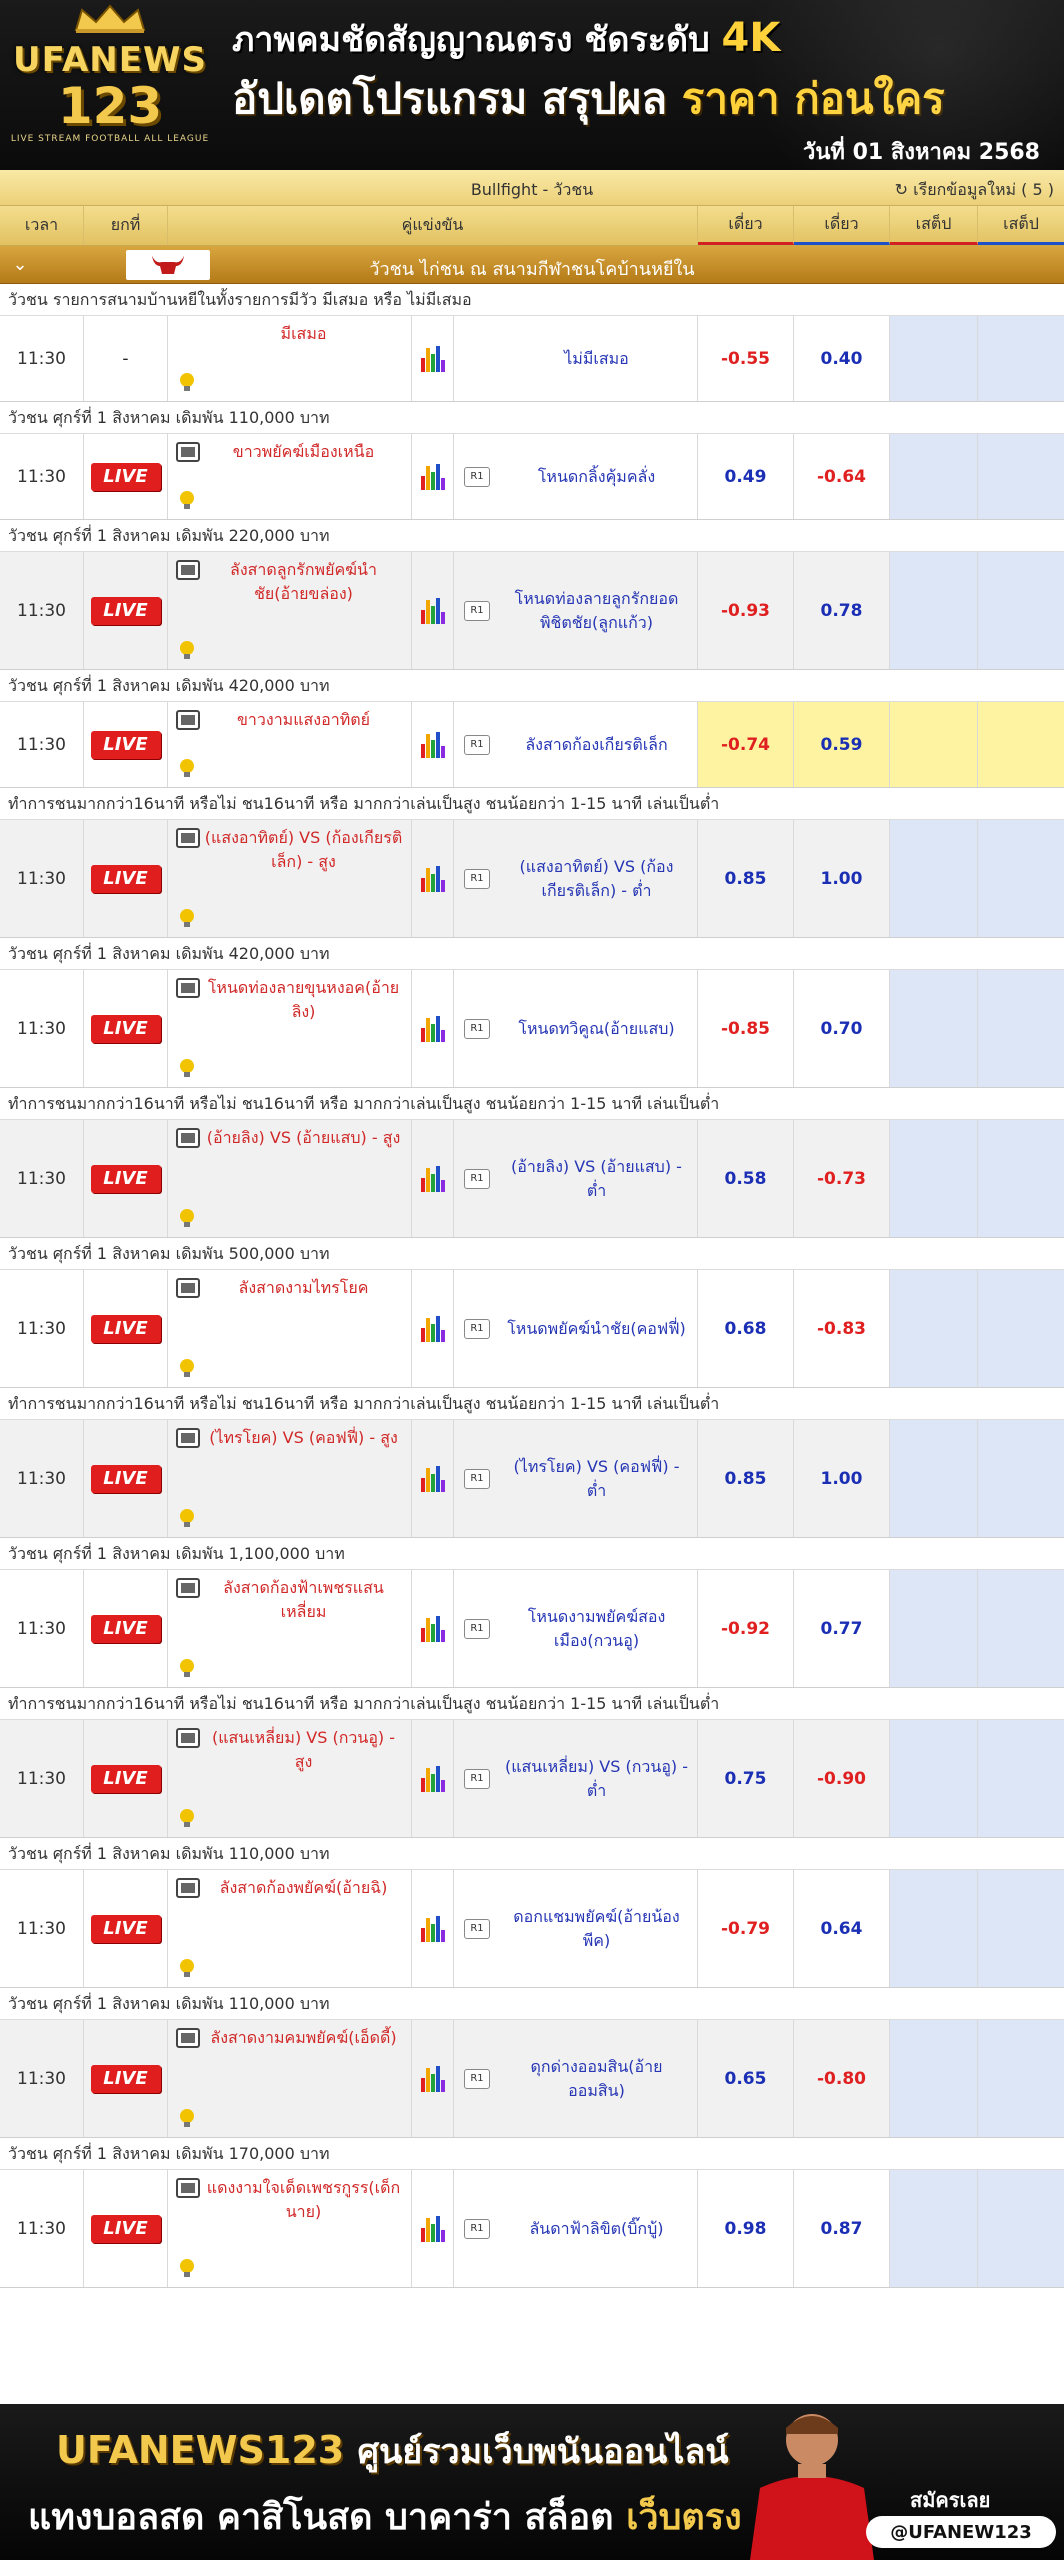 Image resolution: width=1064 pixels, height=2560 pixels. I want to click on single-odds-1: -0.74, so click(746, 744).